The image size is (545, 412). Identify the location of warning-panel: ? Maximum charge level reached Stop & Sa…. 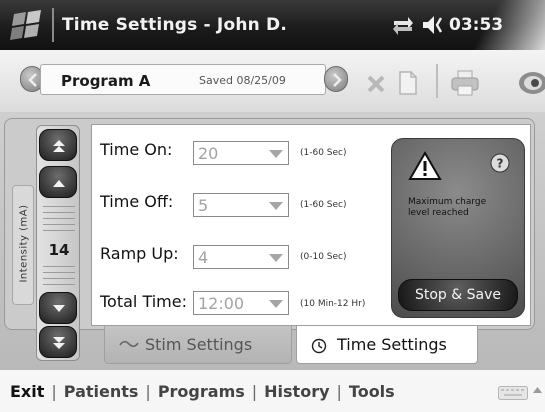
(458, 228).